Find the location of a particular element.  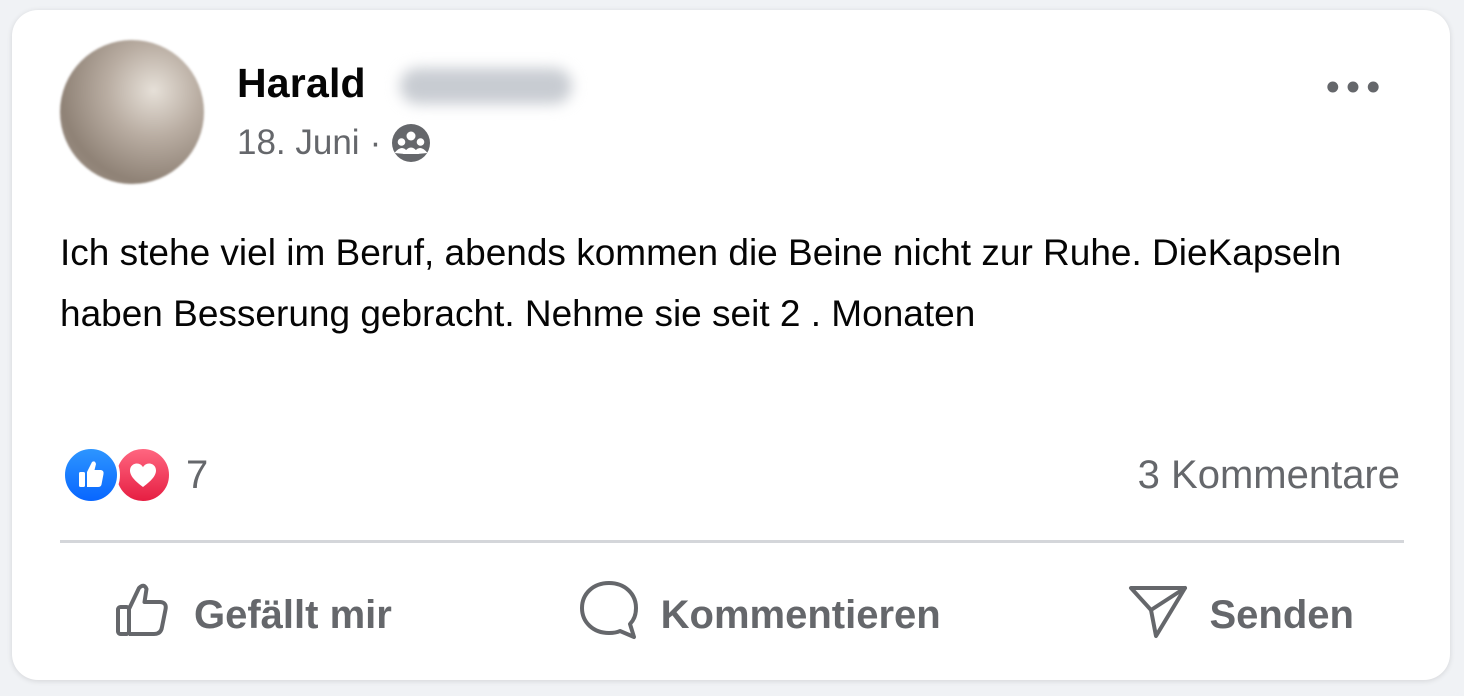

divider is located at coordinates (732, 541).